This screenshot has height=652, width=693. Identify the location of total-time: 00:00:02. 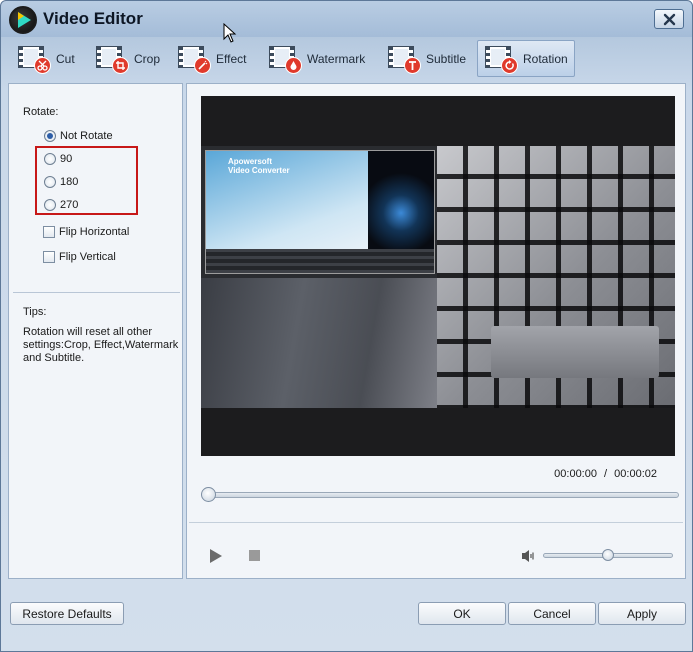
(635, 474).